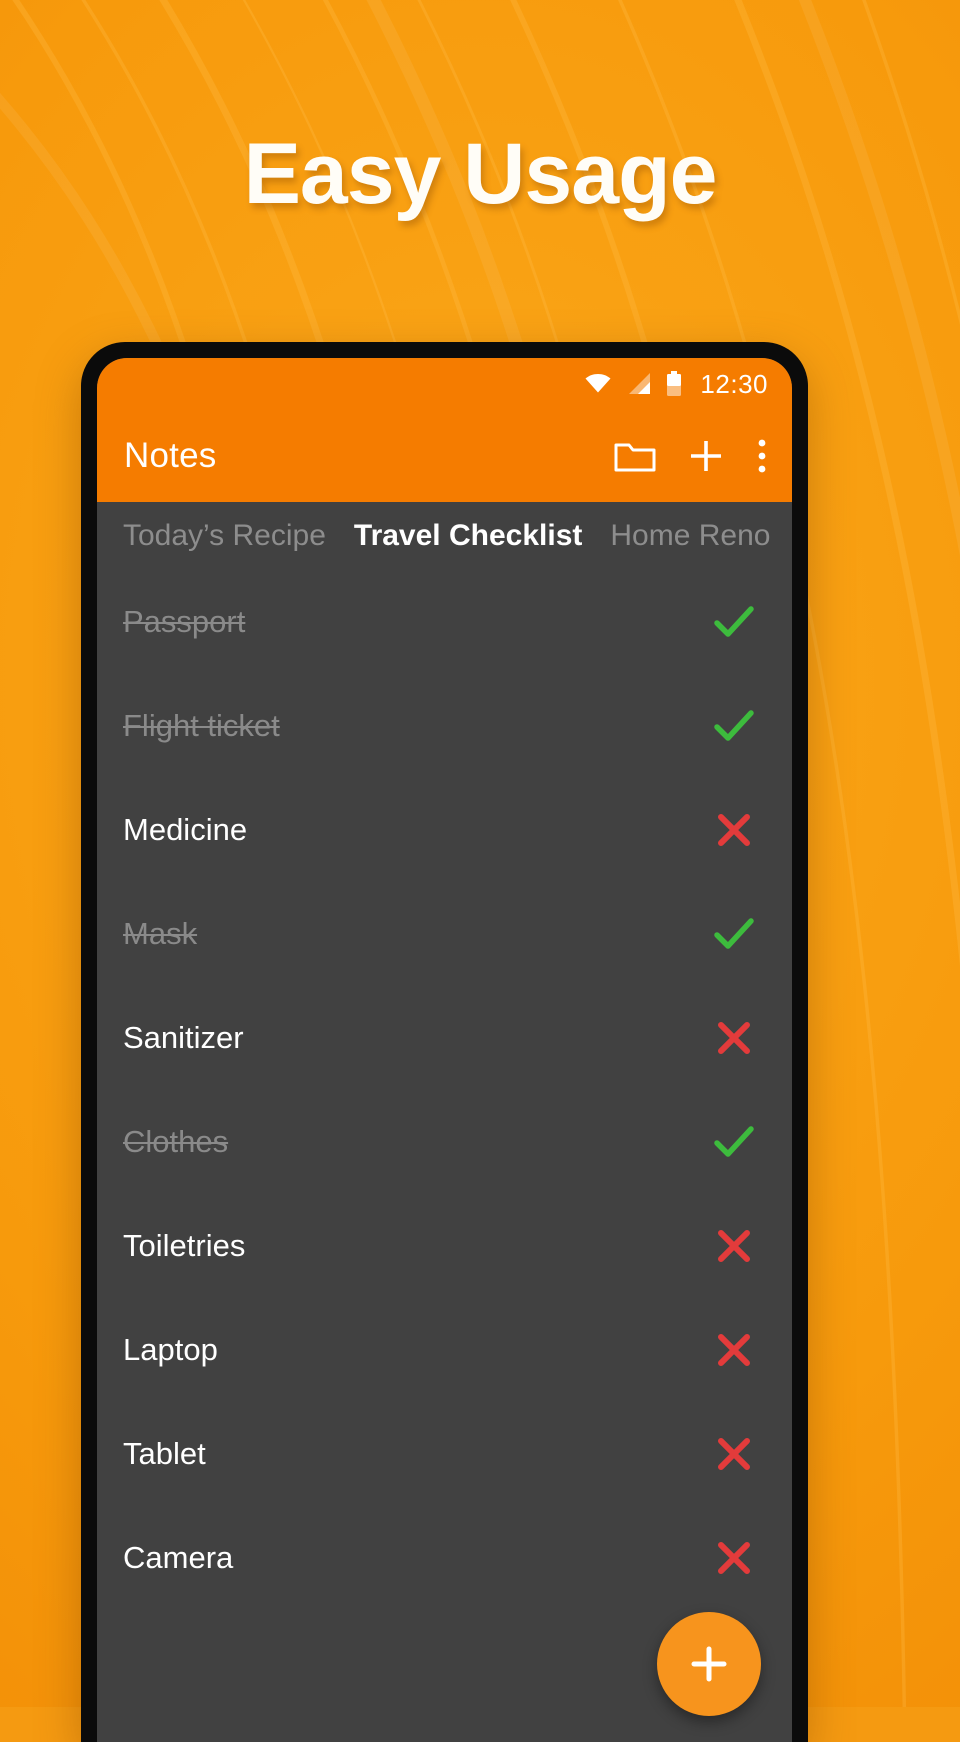 Image resolution: width=960 pixels, height=1742 pixels. I want to click on list-item: Flight ticket, so click(444, 726).